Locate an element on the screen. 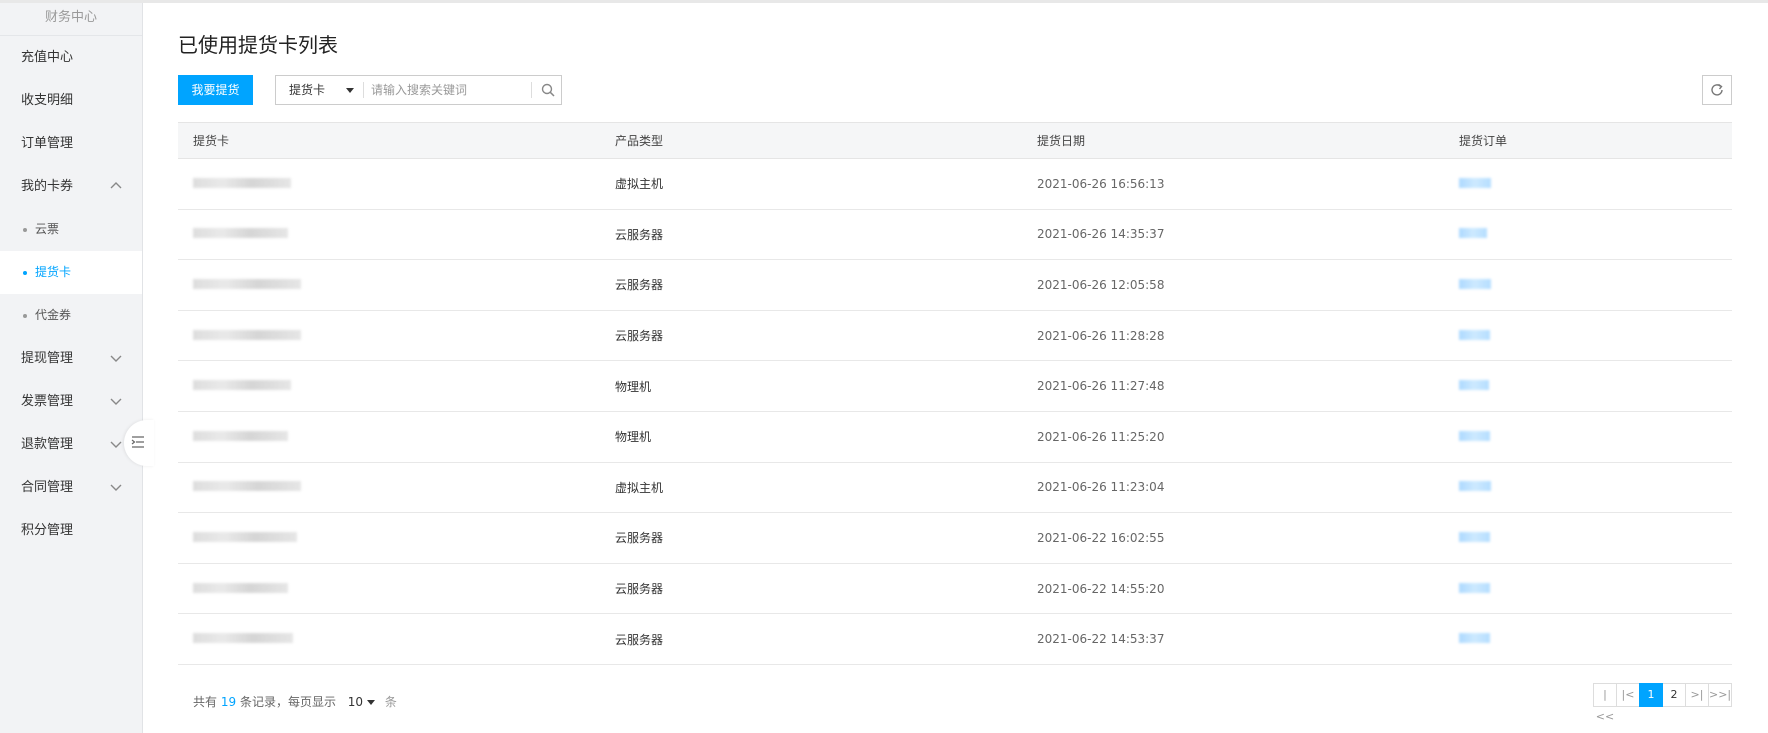 The width and height of the screenshot is (1768, 733). table-header-row: 提货卡 产品类型 提货日期 提货订单 is located at coordinates (955, 140).